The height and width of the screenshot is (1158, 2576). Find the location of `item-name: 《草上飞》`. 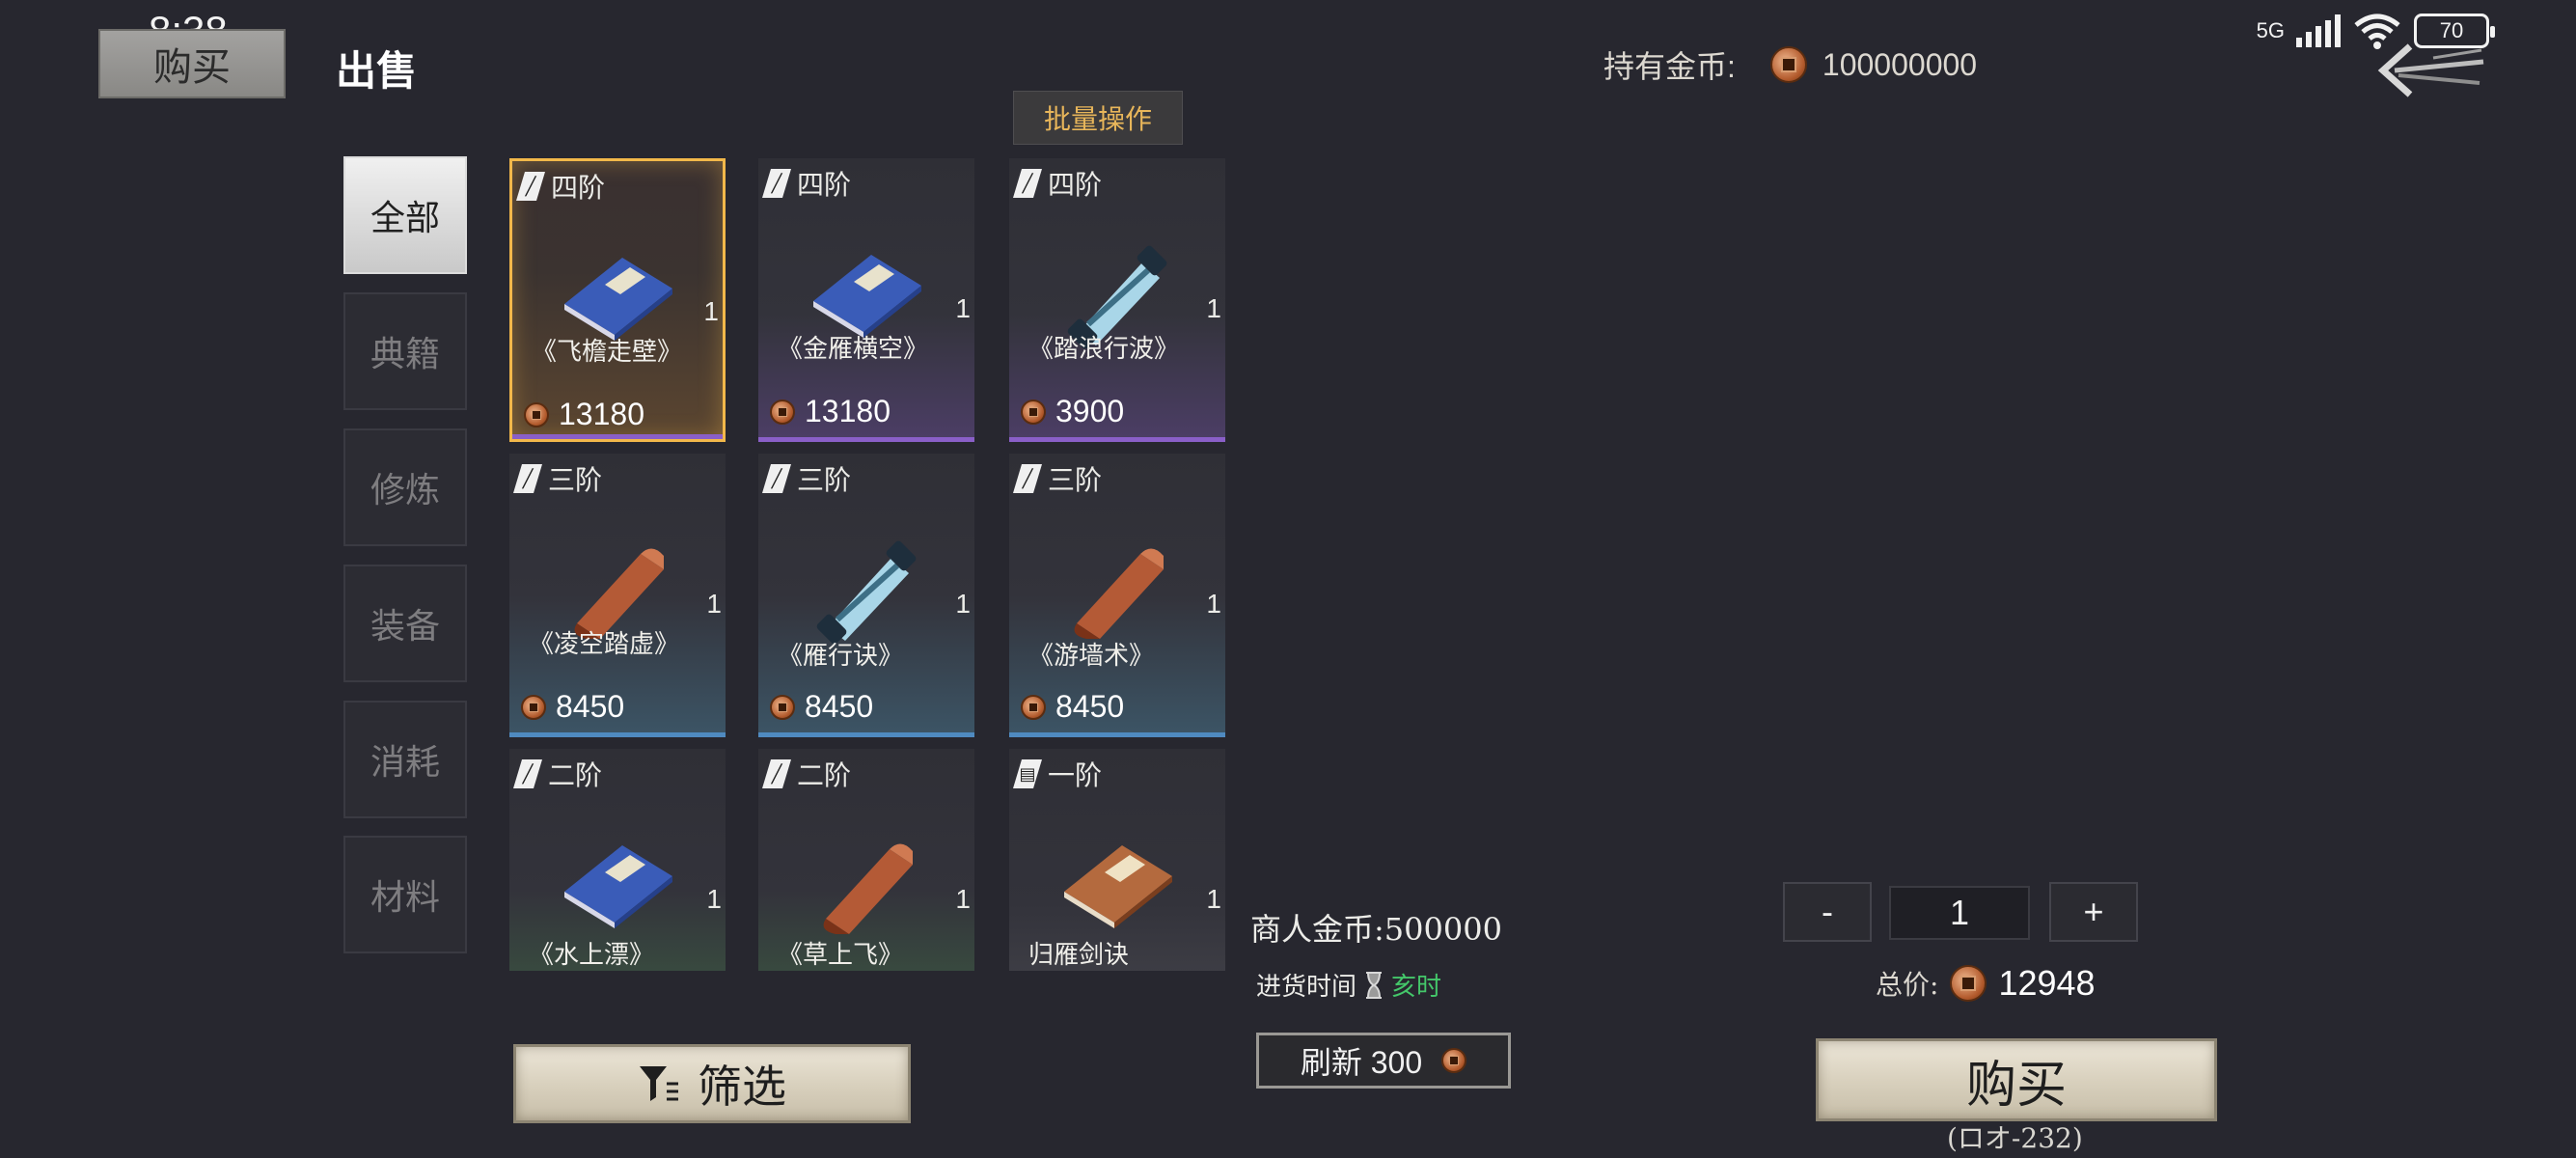

item-name: 《草上飞》 is located at coordinates (841, 955).